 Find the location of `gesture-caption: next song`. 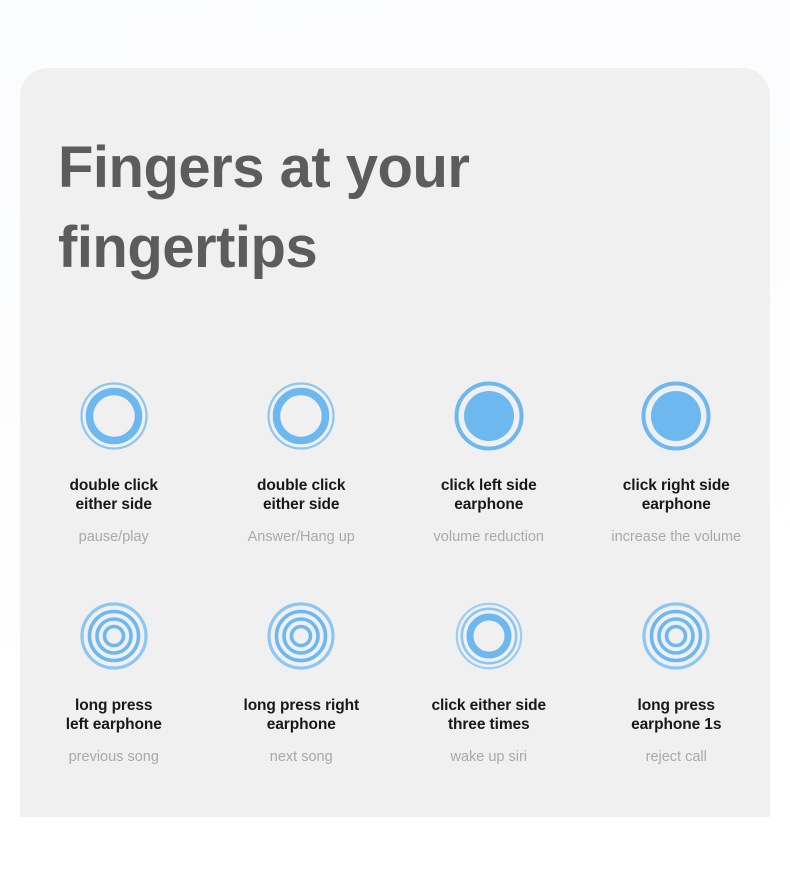

gesture-caption: next song is located at coordinates (301, 757).